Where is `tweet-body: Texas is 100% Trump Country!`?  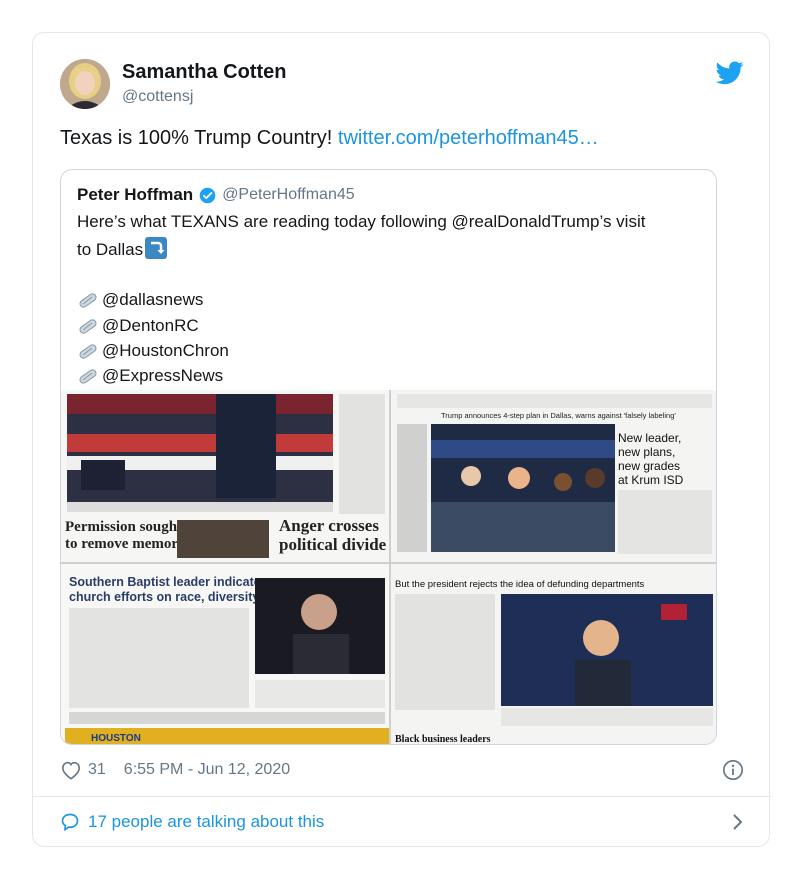
tweet-body: Texas is 100% Trump Country! is located at coordinates (199, 138).